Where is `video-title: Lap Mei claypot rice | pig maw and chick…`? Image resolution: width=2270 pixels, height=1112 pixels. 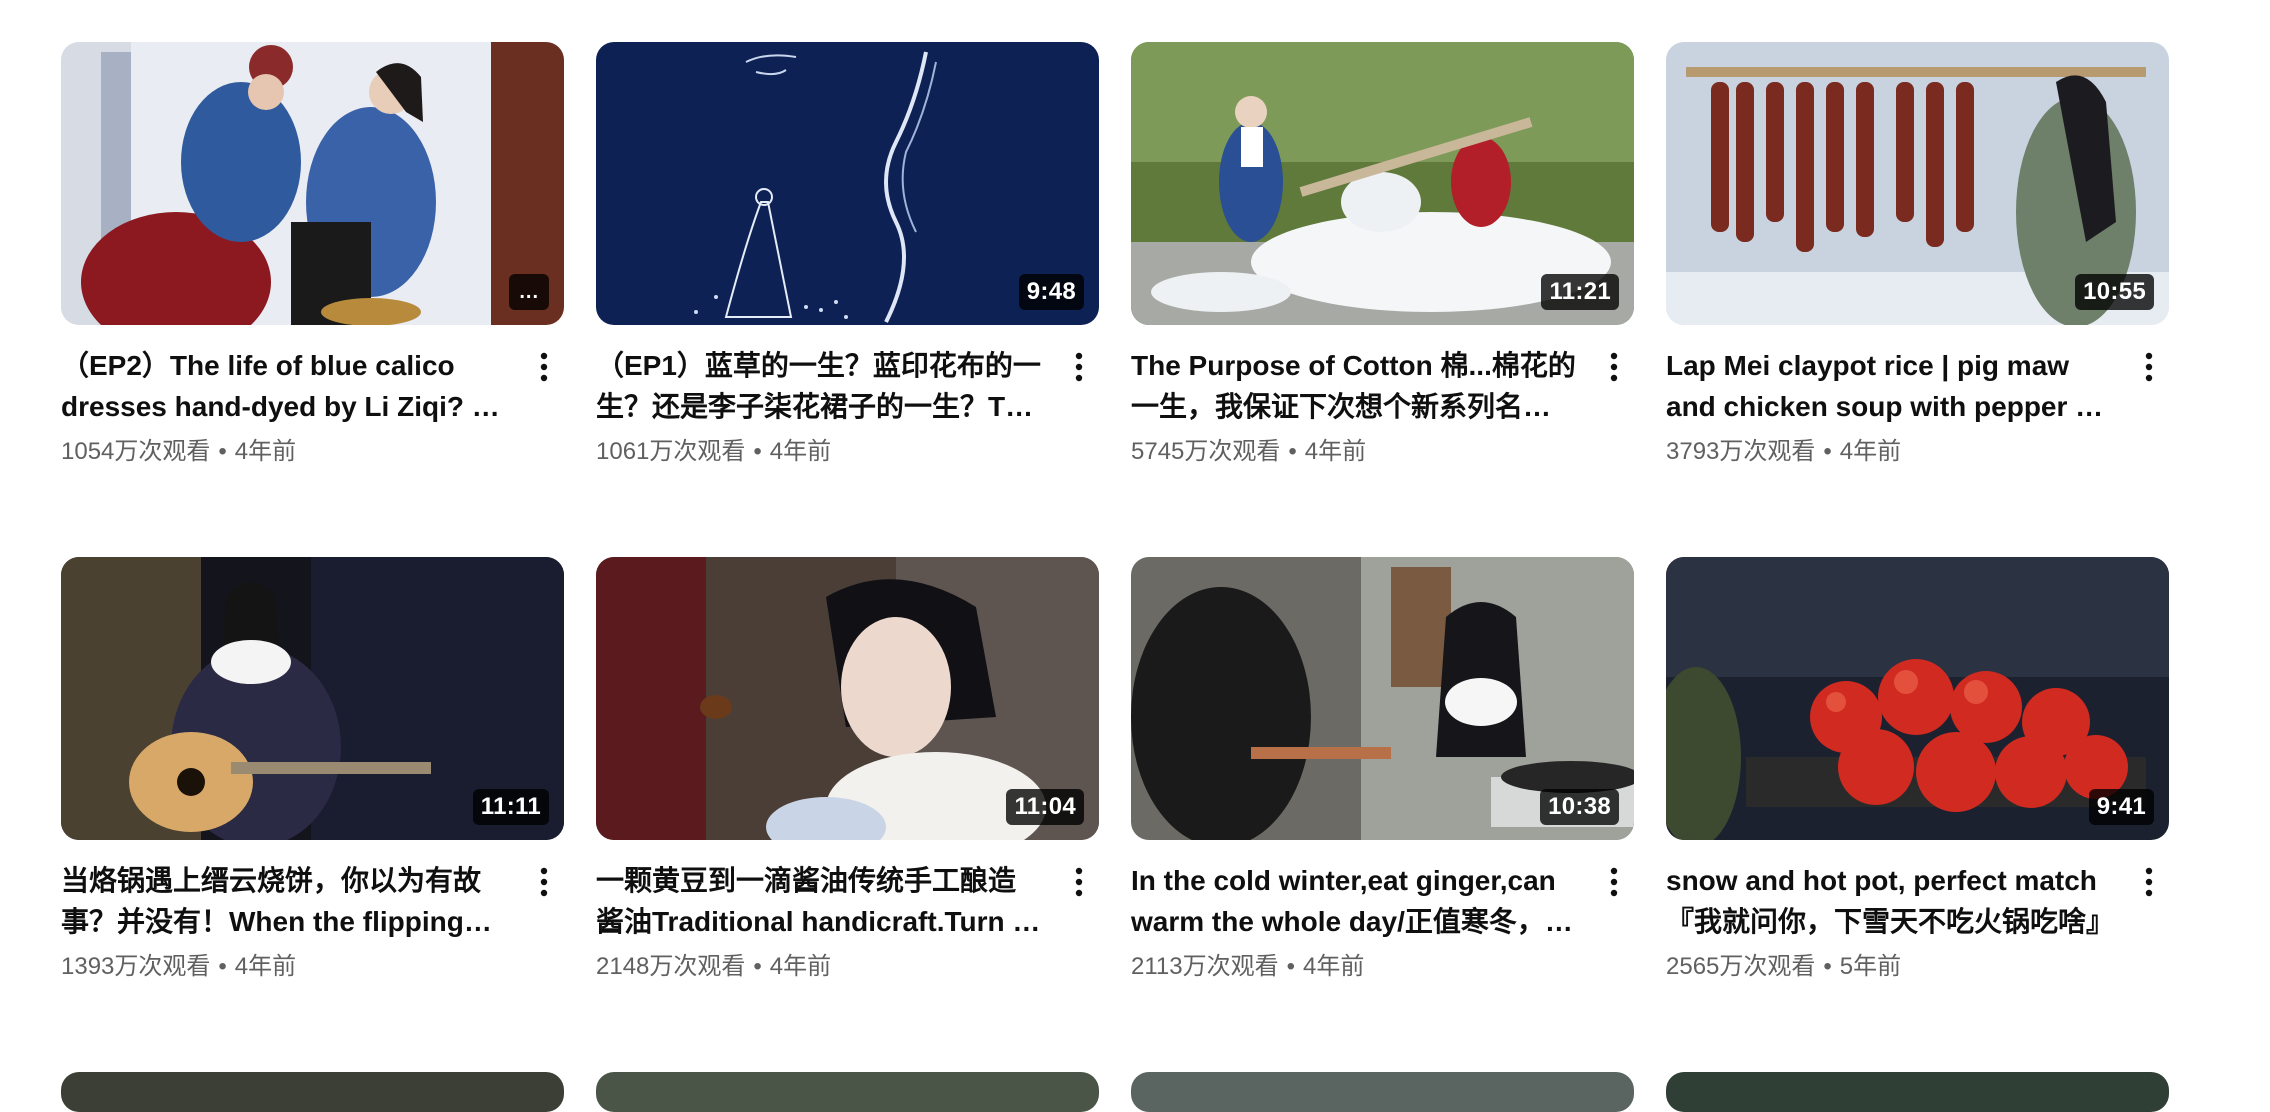
video-title: Lap Mei claypot rice | pig maw and chick… is located at coordinates (1889, 386).